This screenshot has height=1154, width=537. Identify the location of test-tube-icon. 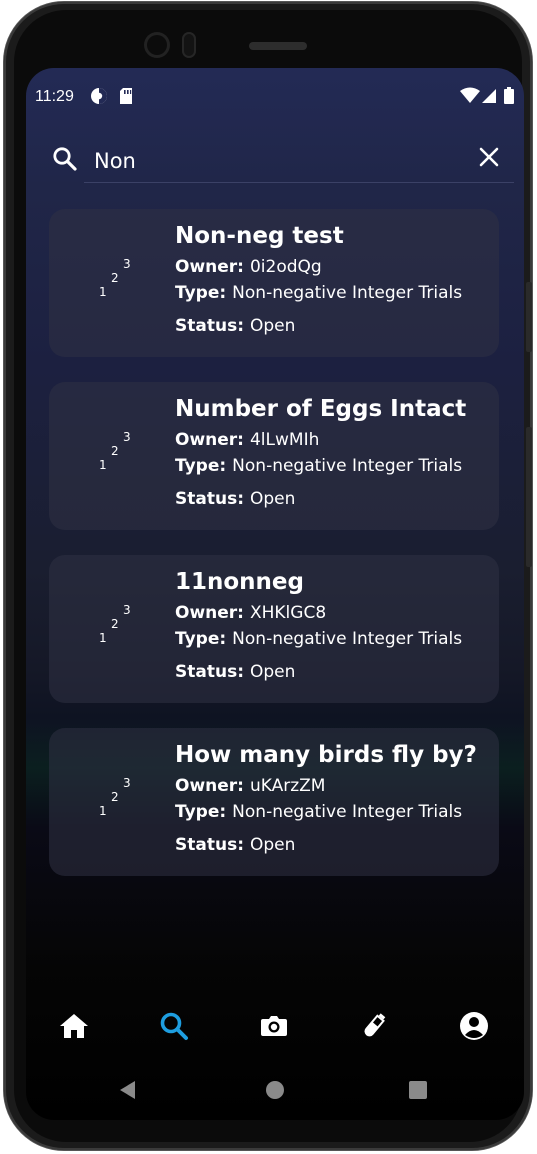
(374, 1026).